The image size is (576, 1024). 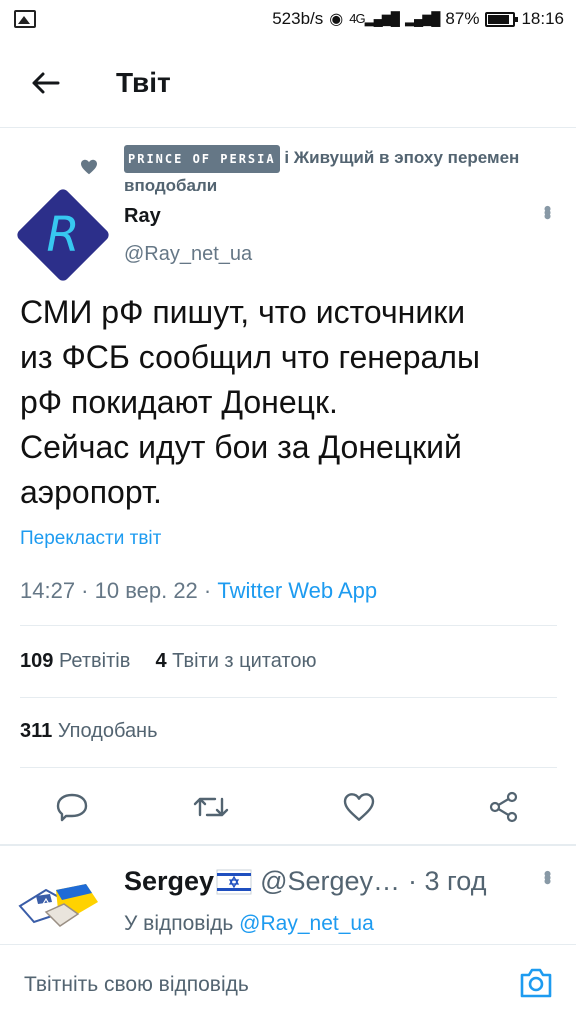 I want to click on tweet-meta: 14:27 · 10 вер. 22 · Twitter Web App, so click(x=198, y=591).